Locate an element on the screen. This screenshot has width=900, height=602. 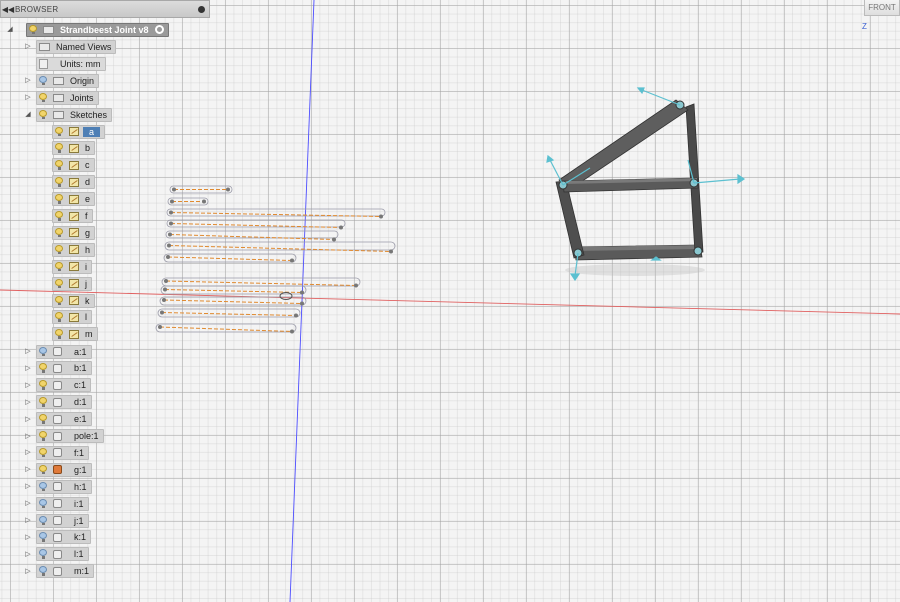
component-item: ▷ b:1 is located at coordinates (58, 368).